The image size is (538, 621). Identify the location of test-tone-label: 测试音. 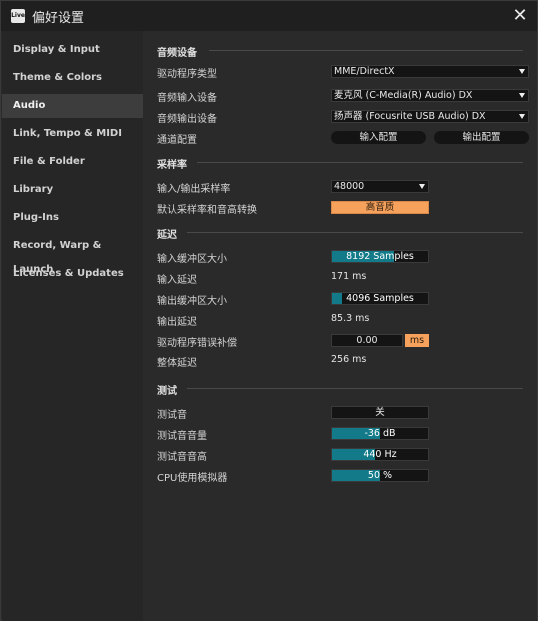
(172, 415).